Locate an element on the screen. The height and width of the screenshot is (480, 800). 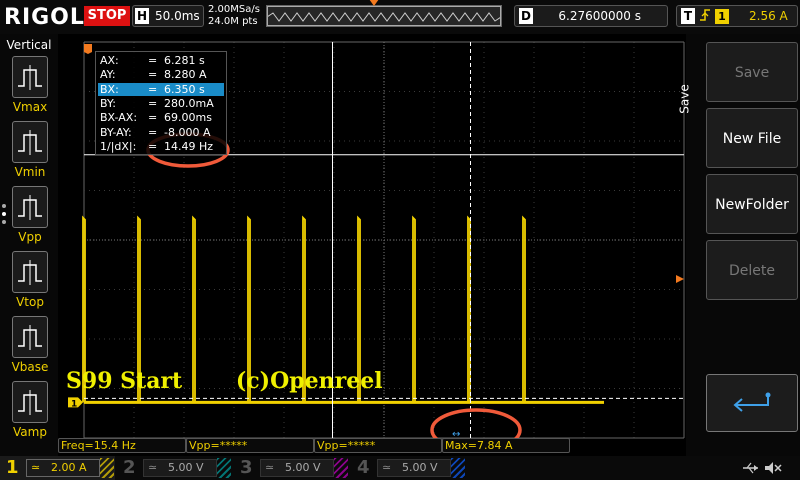
trigger-position-marker is located at coordinates (374, 3).